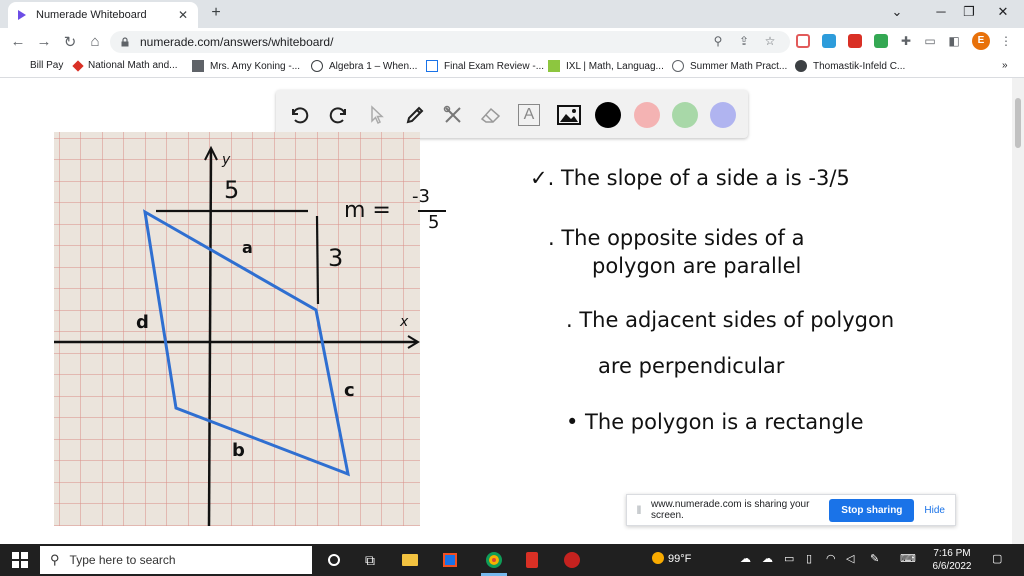  What do you see at coordinates (432, 66) in the screenshot?
I see `calendar-icon` at bounding box center [432, 66].